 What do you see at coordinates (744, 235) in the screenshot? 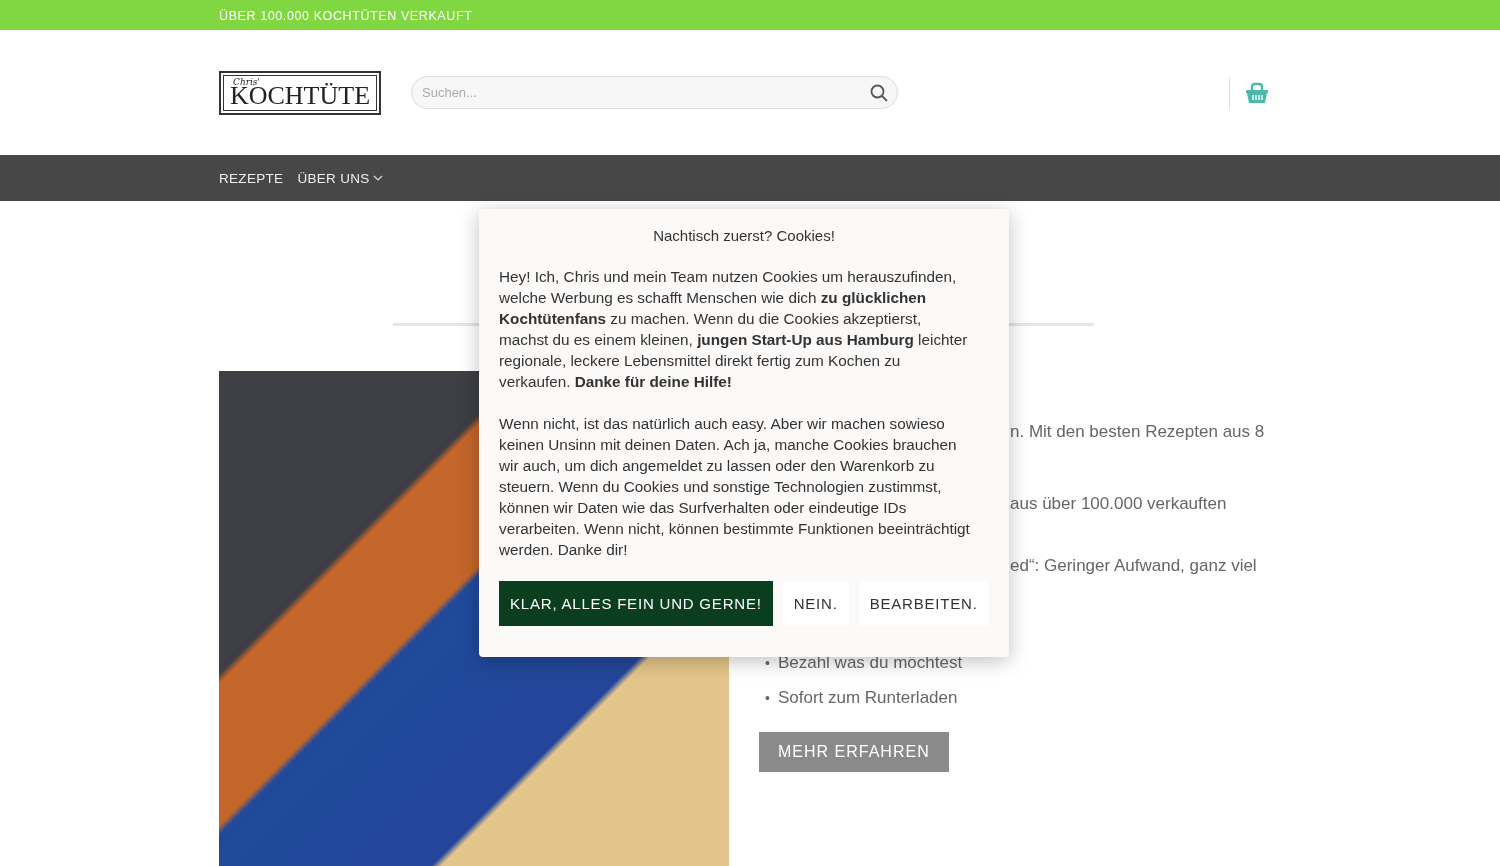
I see `dialog-title: Nachtisch zuerst? Cookies!` at bounding box center [744, 235].